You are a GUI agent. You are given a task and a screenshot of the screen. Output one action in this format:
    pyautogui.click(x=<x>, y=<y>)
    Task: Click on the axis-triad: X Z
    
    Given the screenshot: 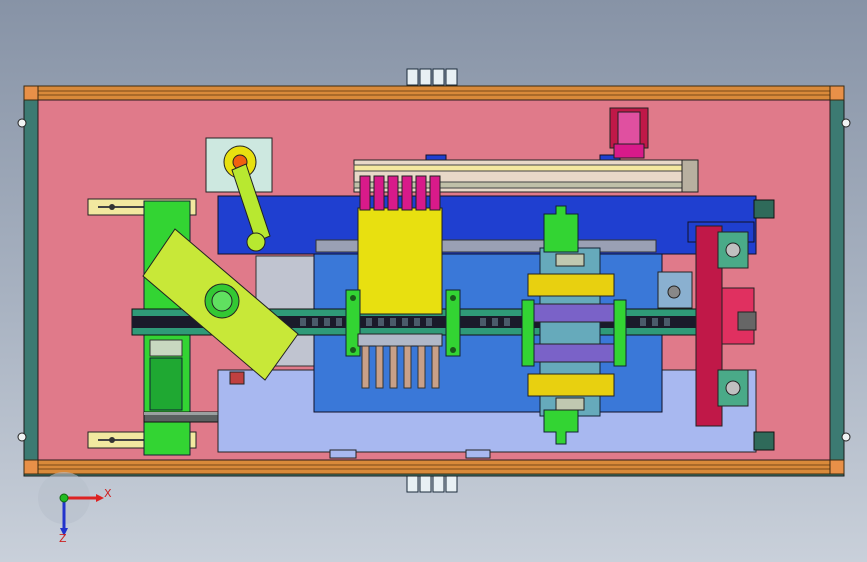 What is the action you would take?
    pyautogui.click(x=75, y=508)
    